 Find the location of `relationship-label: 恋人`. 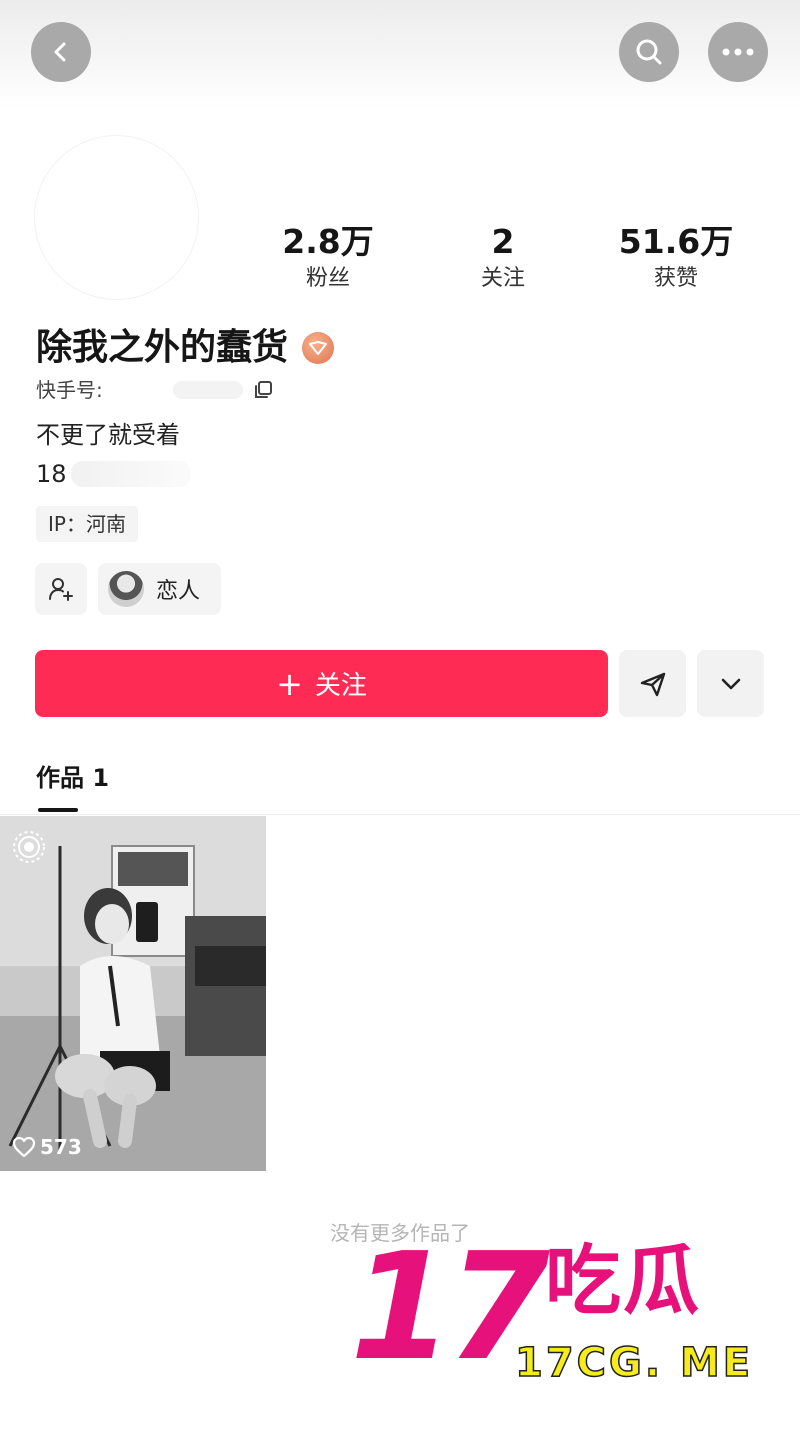

relationship-label: 恋人 is located at coordinates (178, 591).